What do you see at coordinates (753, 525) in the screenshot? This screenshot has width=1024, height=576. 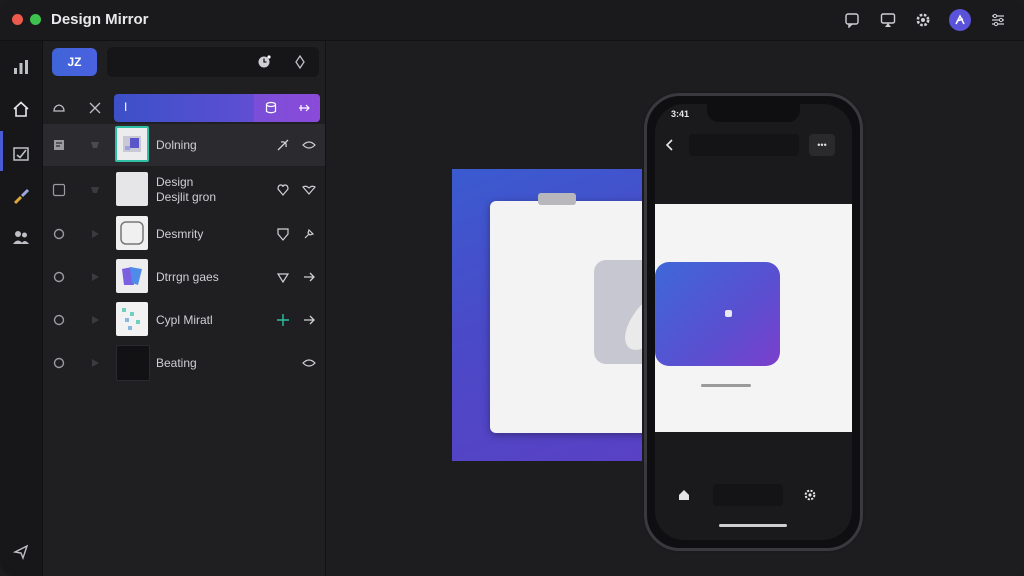 I see `home-indicator` at bounding box center [753, 525].